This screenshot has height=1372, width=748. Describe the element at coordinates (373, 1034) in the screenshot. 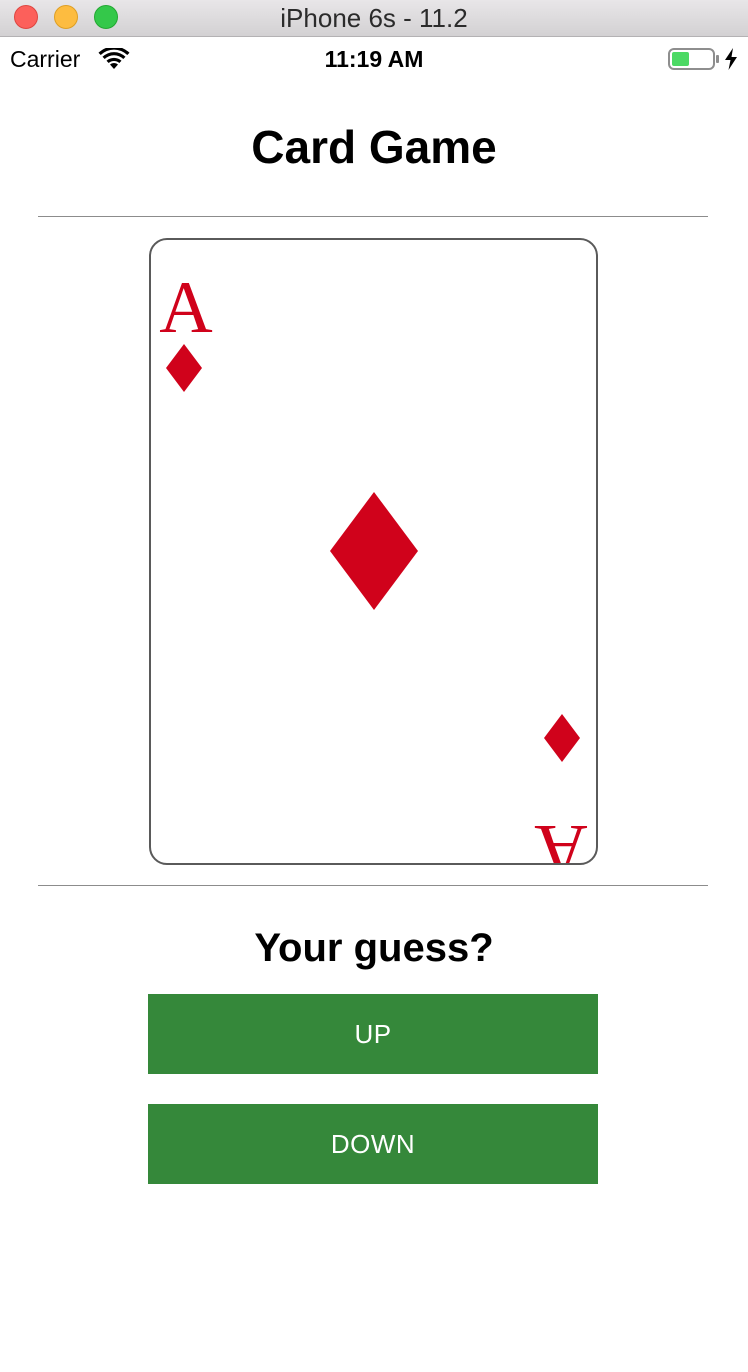

I see `up-button: UP` at that location.